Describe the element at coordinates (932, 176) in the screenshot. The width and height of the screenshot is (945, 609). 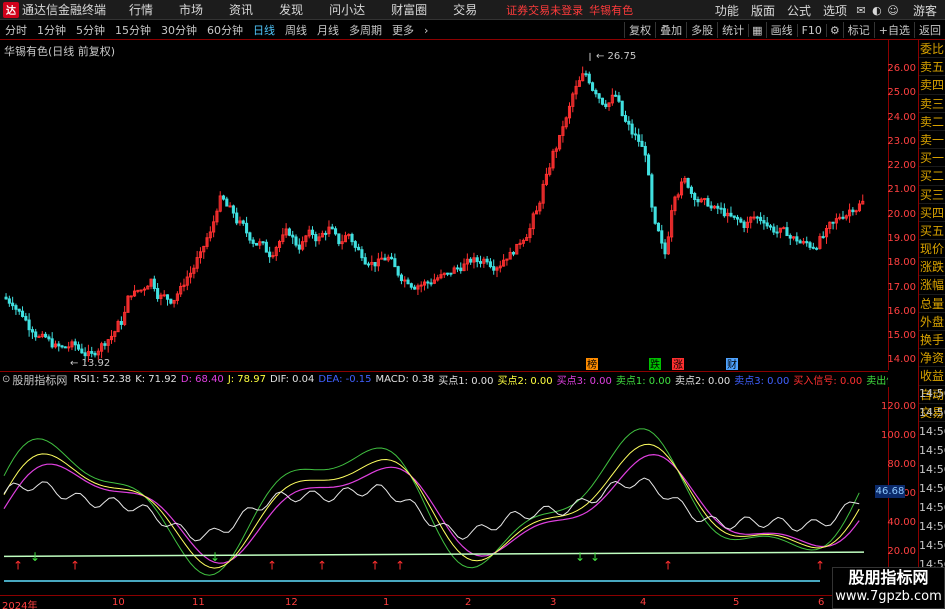
I see `side-panel-item: 买二` at that location.